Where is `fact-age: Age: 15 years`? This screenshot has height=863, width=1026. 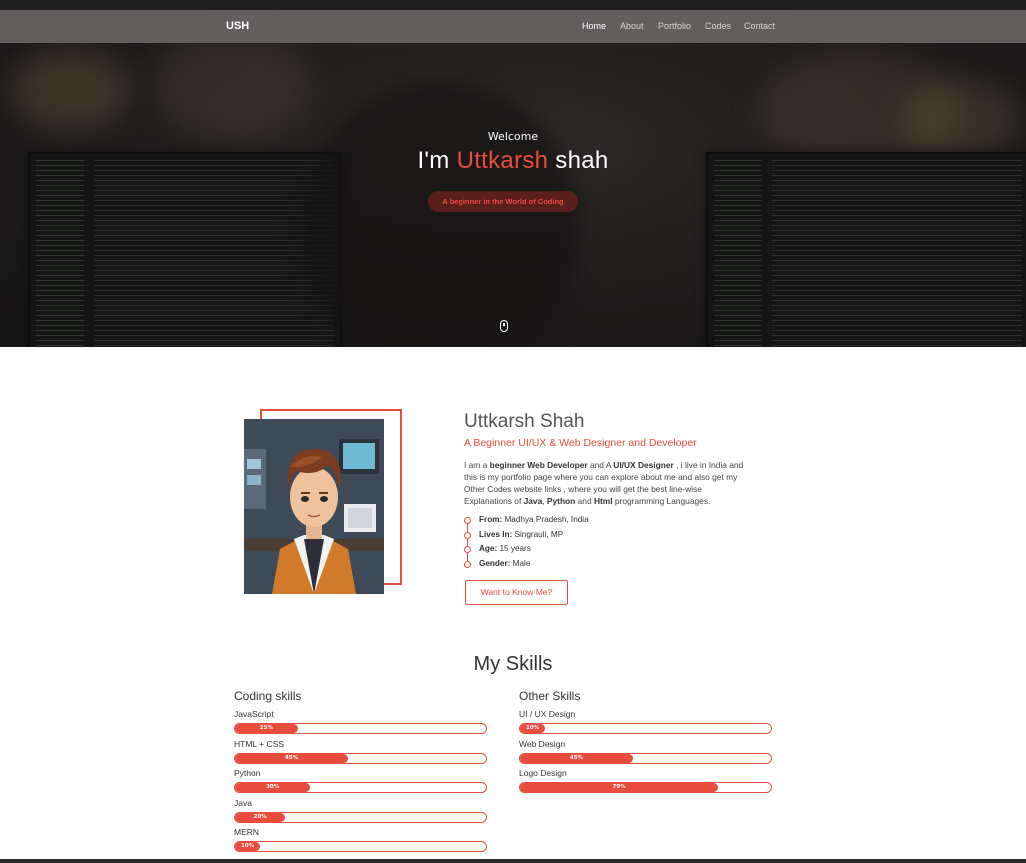
fact-age: Age: 15 years is located at coordinates (526, 548).